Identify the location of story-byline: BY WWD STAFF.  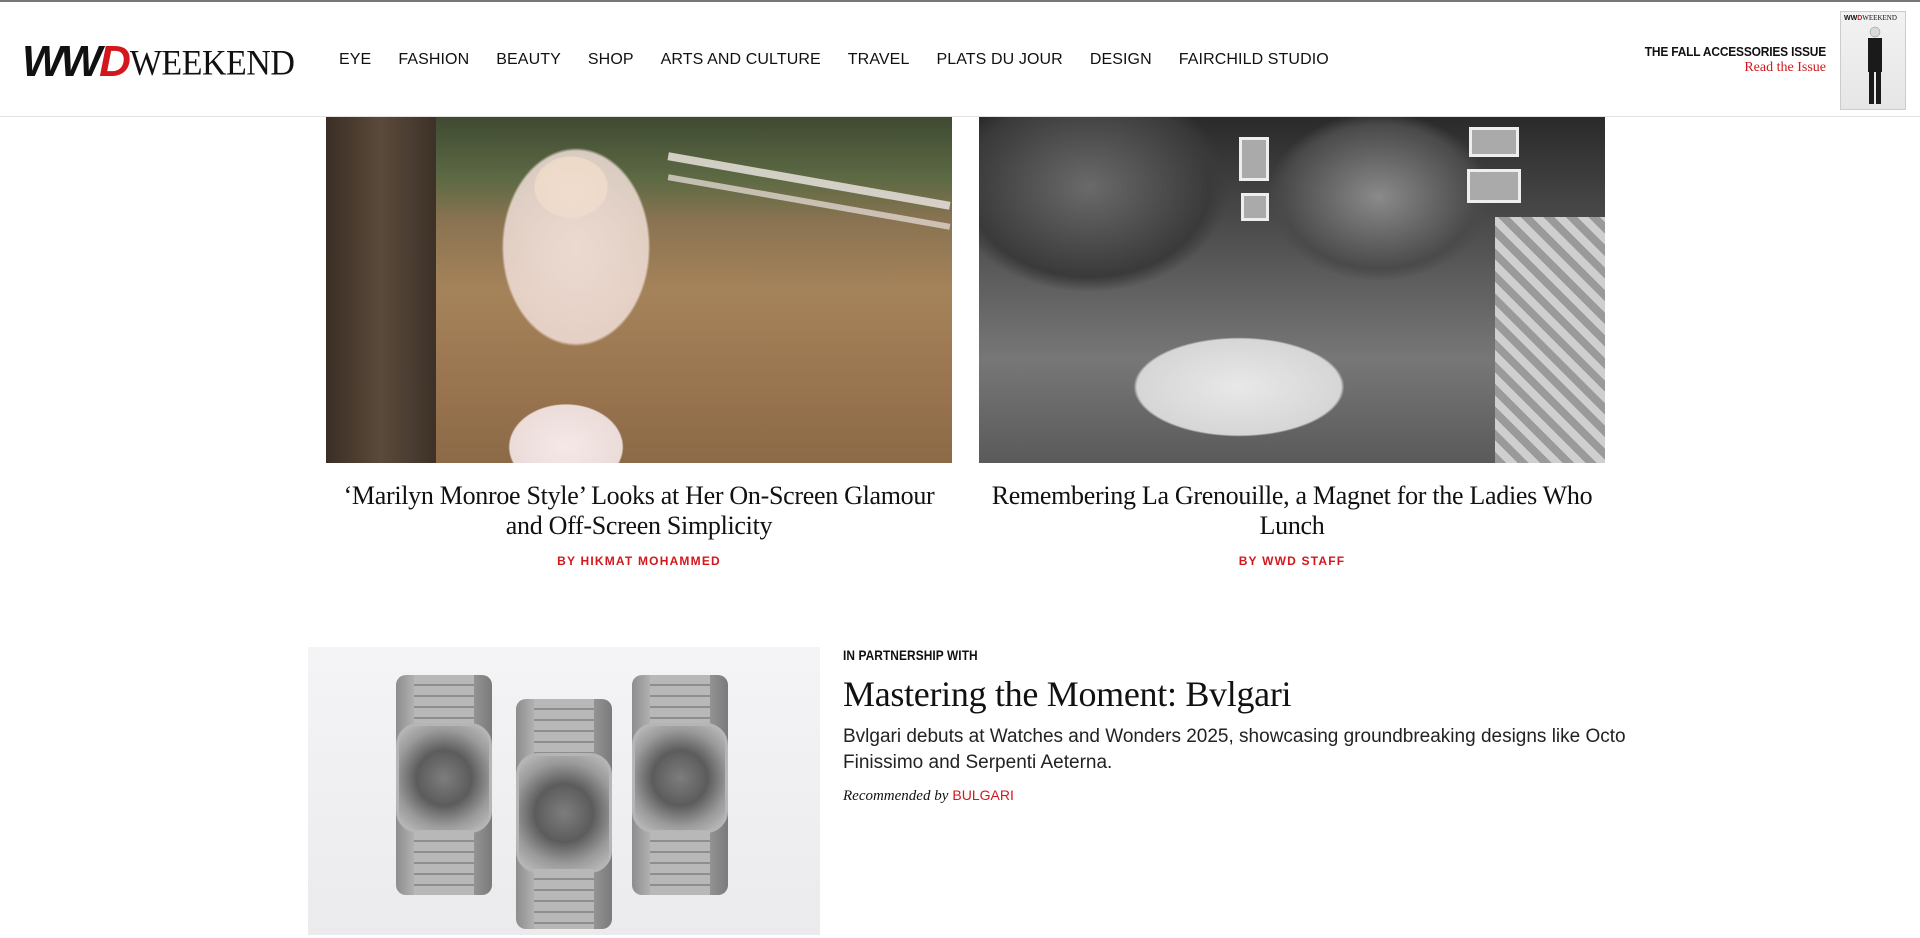
(1292, 561).